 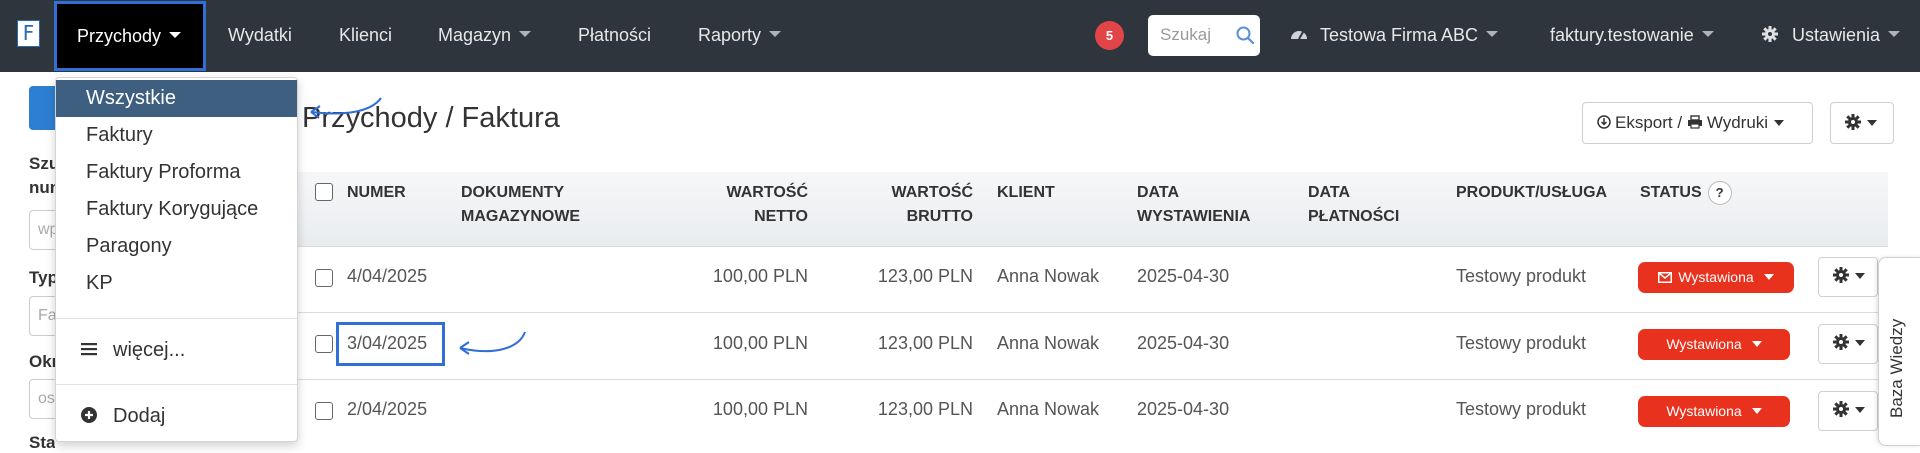 What do you see at coordinates (767, 192) in the screenshot?
I see `col-net-line1: WARTOŚĆ` at bounding box center [767, 192].